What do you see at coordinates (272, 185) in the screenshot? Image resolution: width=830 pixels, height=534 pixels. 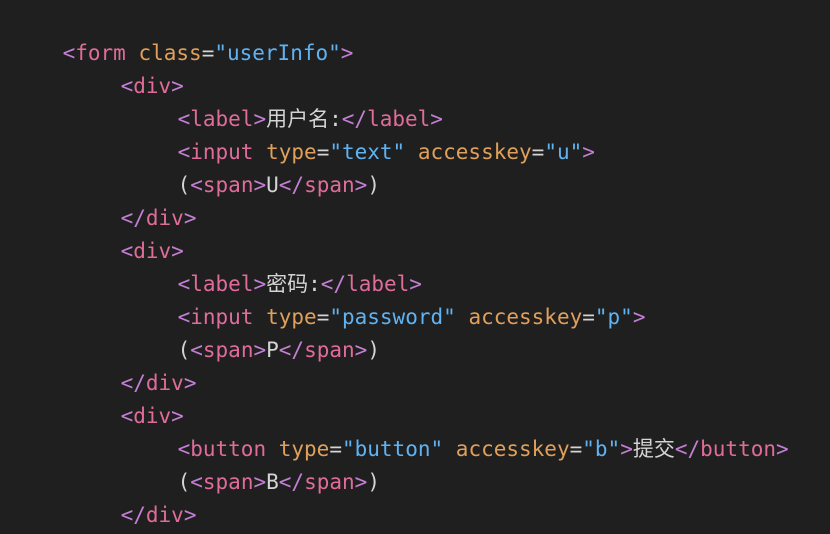 I see `token-text: U` at bounding box center [272, 185].